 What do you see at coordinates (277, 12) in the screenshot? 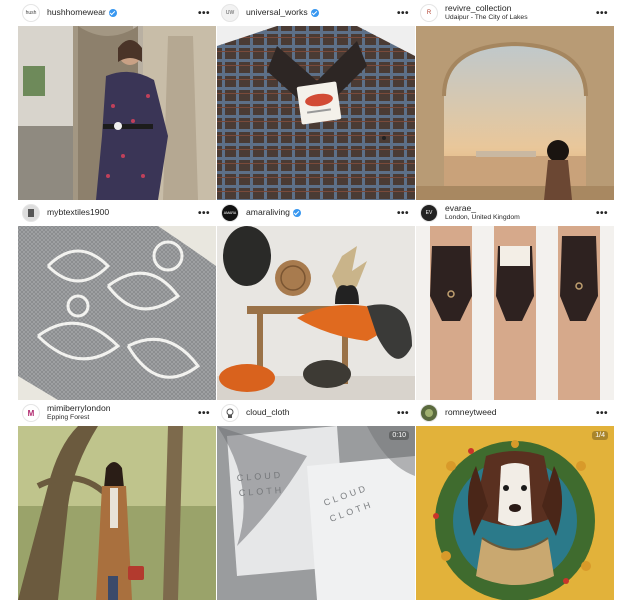
I see `username: universal_works` at bounding box center [277, 12].